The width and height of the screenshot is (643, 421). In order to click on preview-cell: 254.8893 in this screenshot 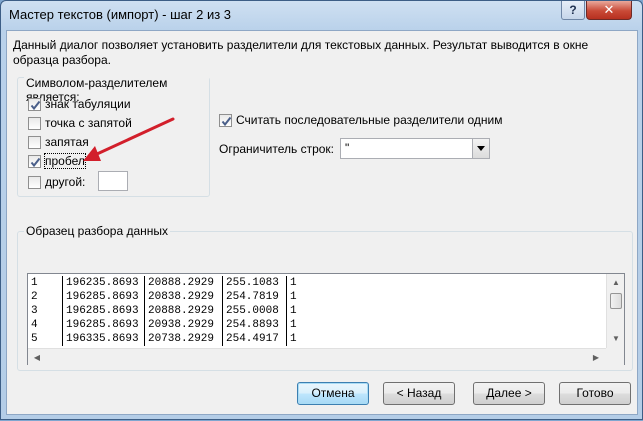, I will do `click(252, 325)`.